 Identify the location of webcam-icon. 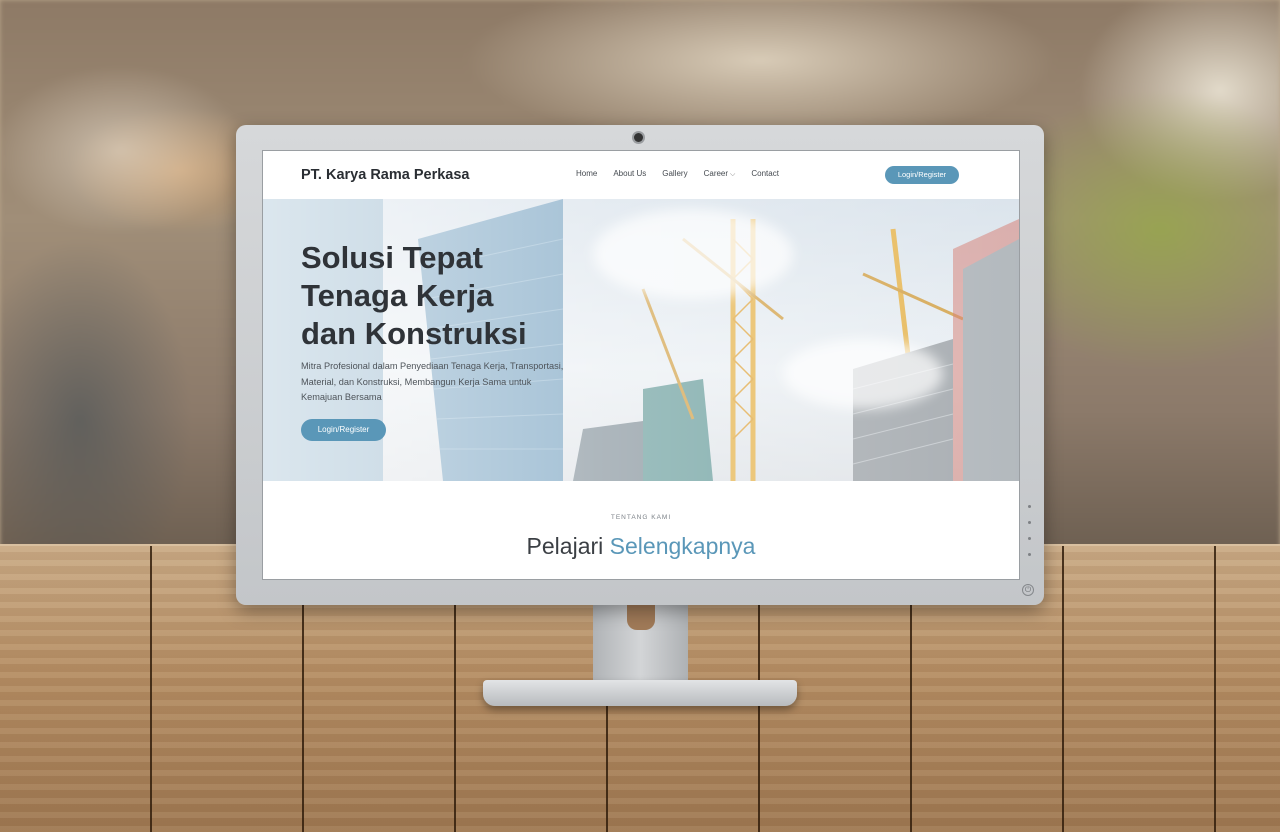
(638, 137).